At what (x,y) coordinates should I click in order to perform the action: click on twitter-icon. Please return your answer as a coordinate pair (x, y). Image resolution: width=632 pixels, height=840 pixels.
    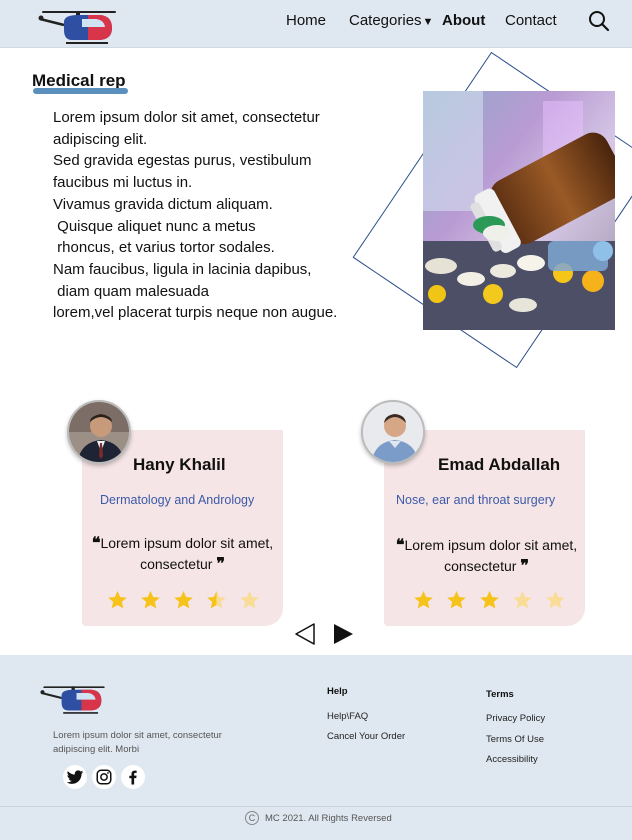
    Looking at the image, I should click on (75, 777).